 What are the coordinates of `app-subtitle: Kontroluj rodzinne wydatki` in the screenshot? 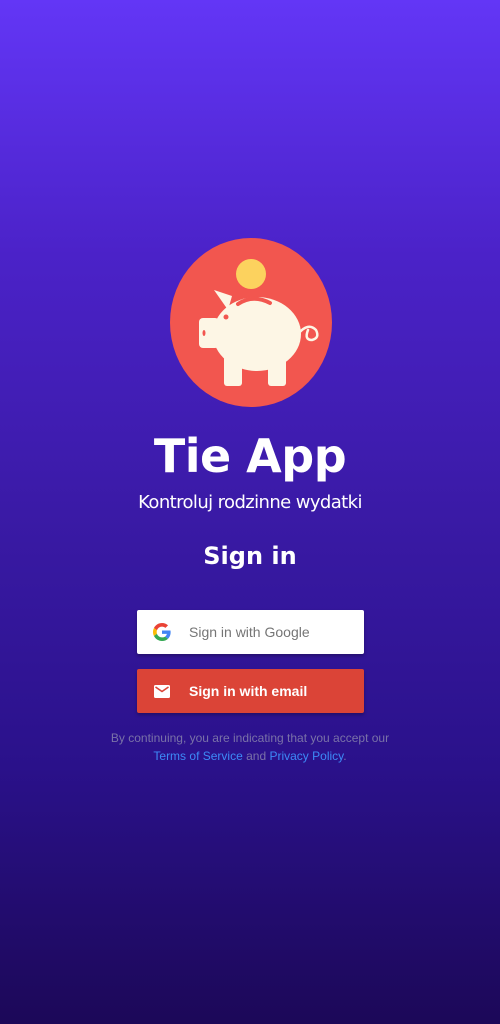 It's located at (250, 502).